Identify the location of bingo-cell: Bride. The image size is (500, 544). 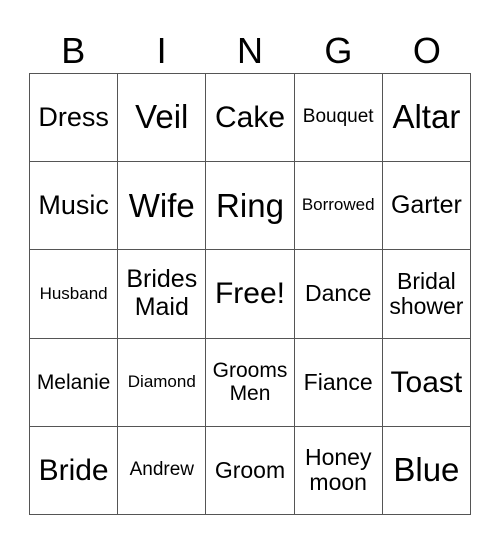
(74, 470).